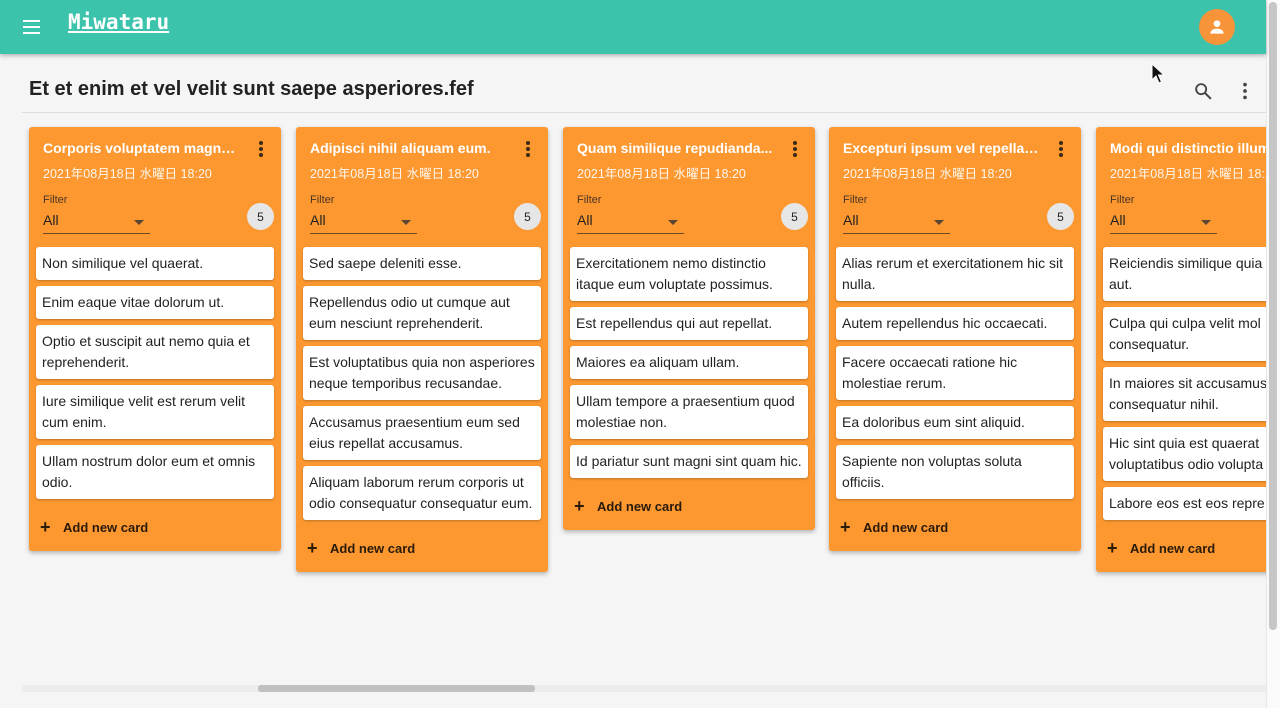  What do you see at coordinates (1184, 274) in the screenshot?
I see `card: Reiciendis similique quia numquam aut.` at bounding box center [1184, 274].